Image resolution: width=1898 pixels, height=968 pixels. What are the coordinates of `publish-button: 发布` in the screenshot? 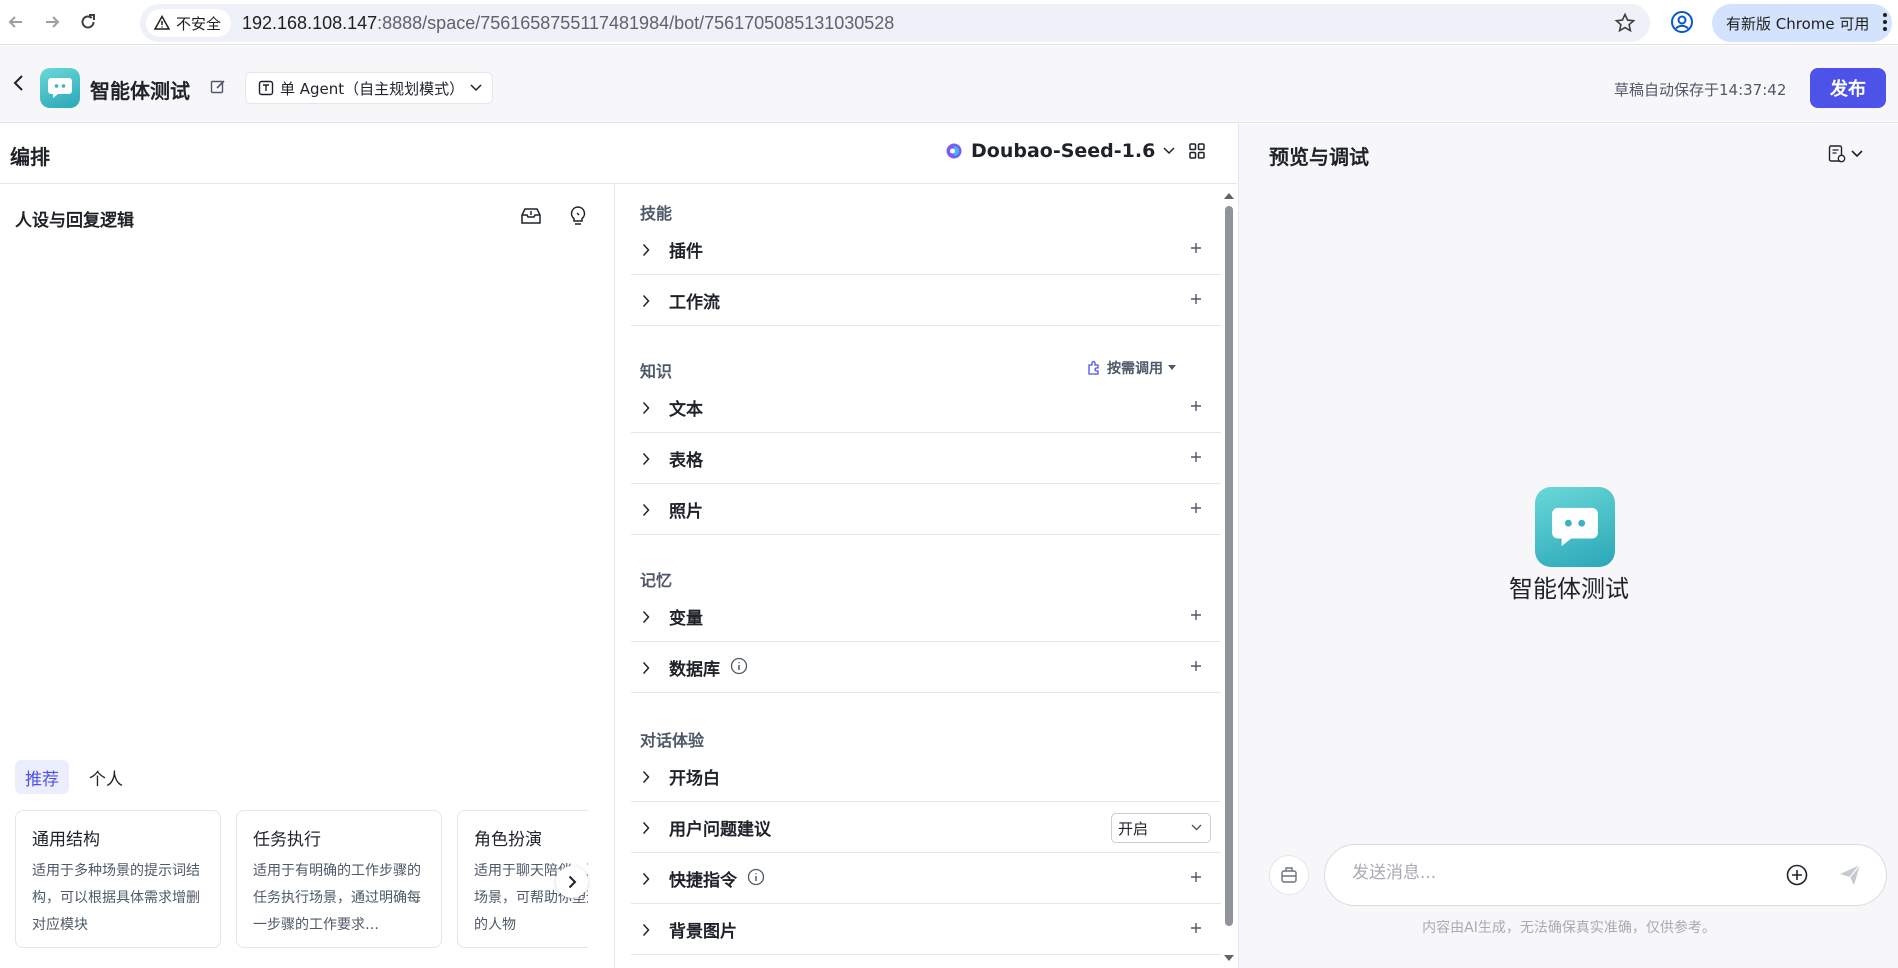 It's located at (1848, 88).